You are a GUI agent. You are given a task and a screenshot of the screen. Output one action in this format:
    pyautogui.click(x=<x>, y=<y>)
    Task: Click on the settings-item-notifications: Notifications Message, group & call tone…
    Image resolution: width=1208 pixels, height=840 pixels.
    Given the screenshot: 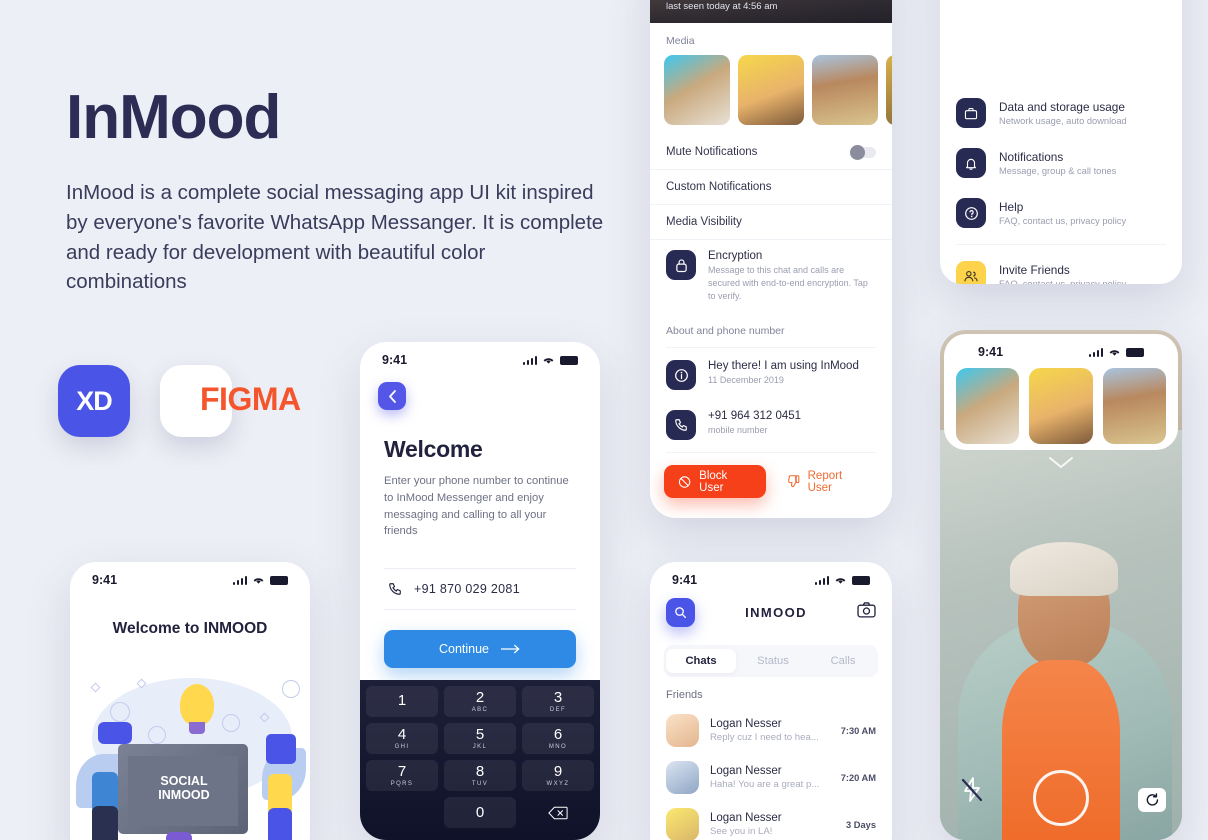 What is the action you would take?
    pyautogui.click(x=1061, y=163)
    